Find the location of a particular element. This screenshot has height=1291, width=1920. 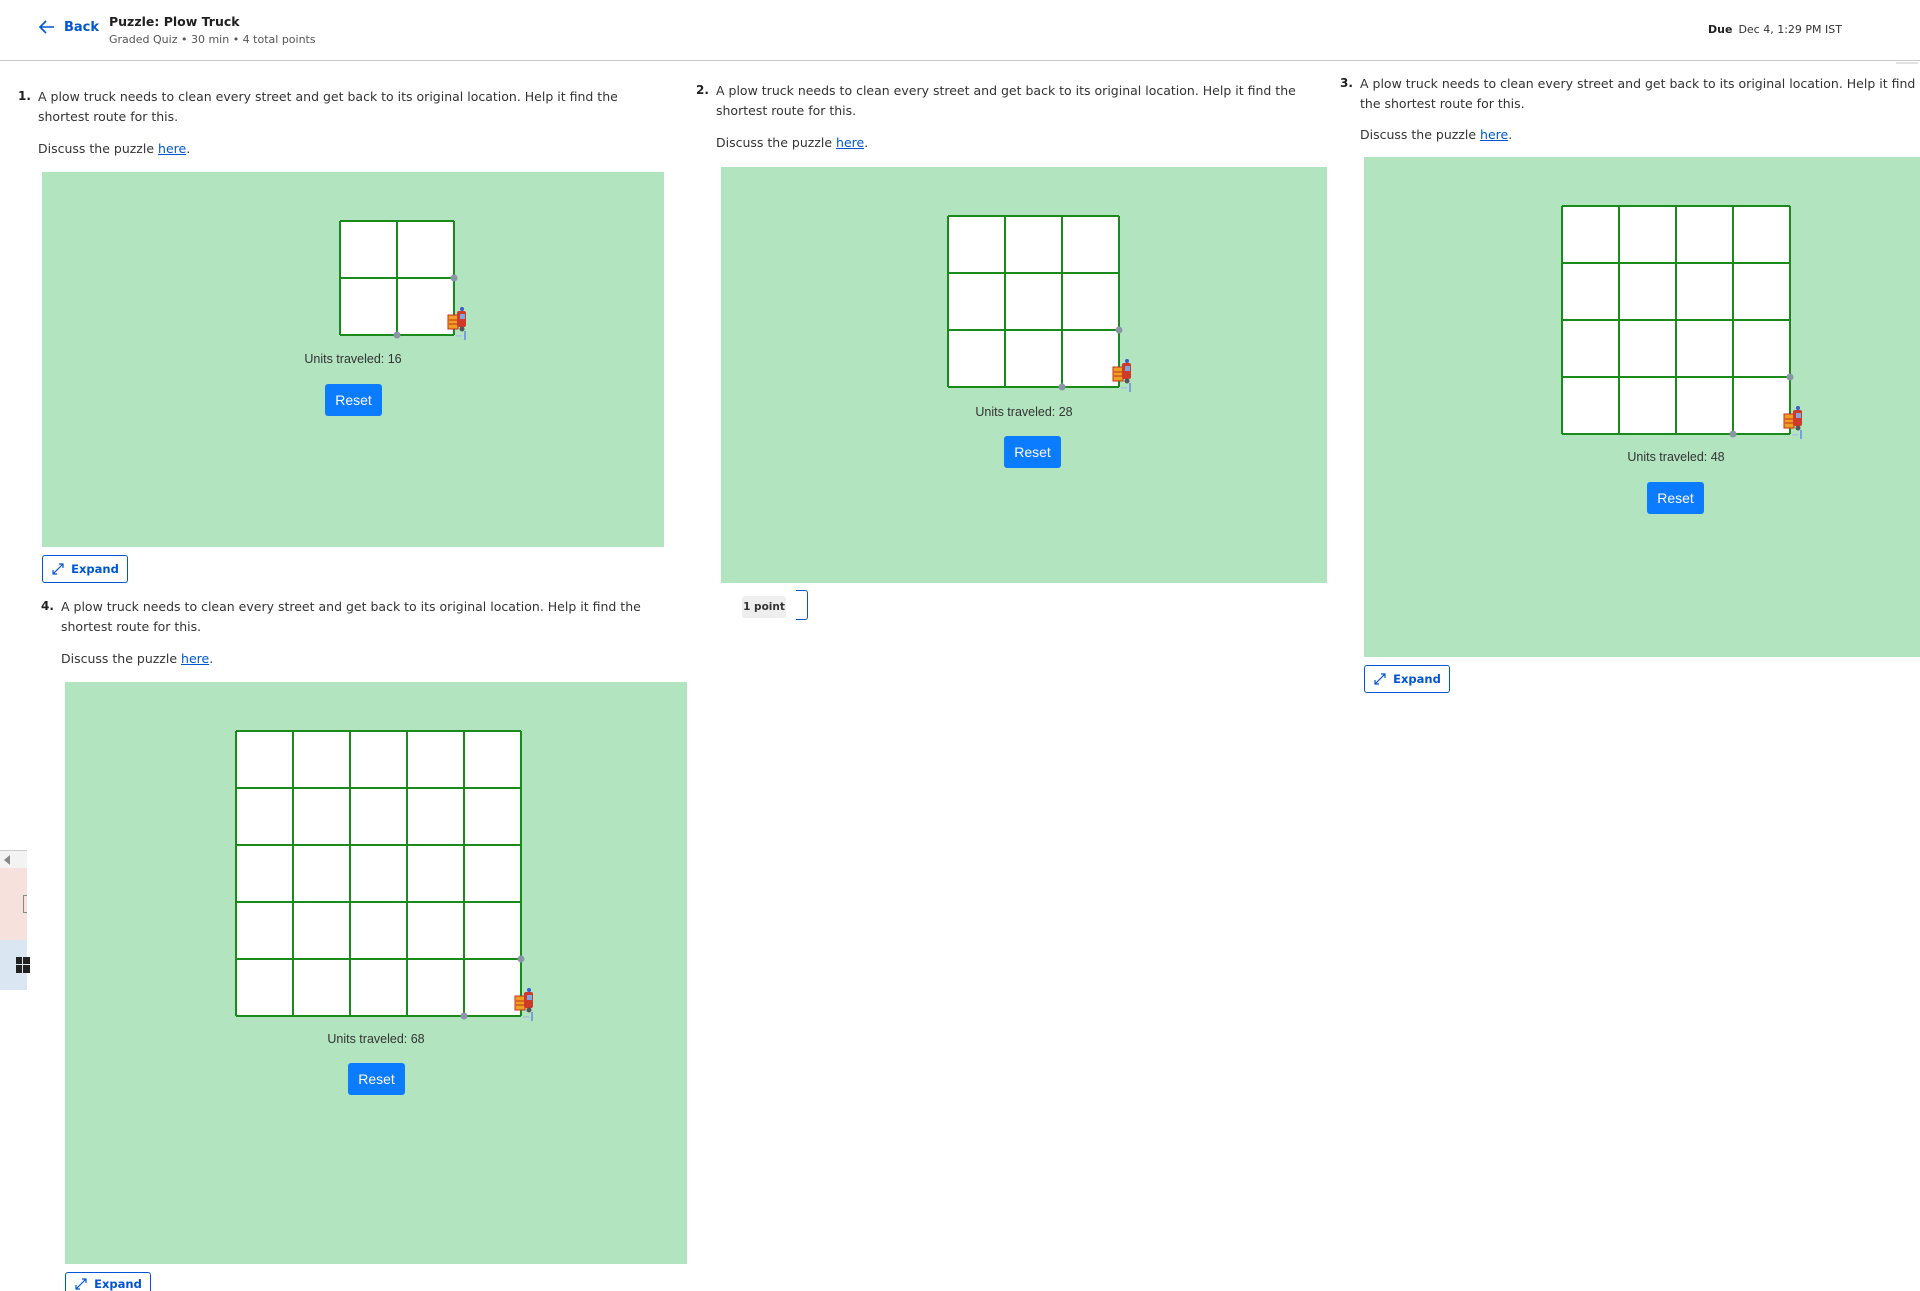

puzzle-board: Units traveled: 28 Reset is located at coordinates (1024, 375).